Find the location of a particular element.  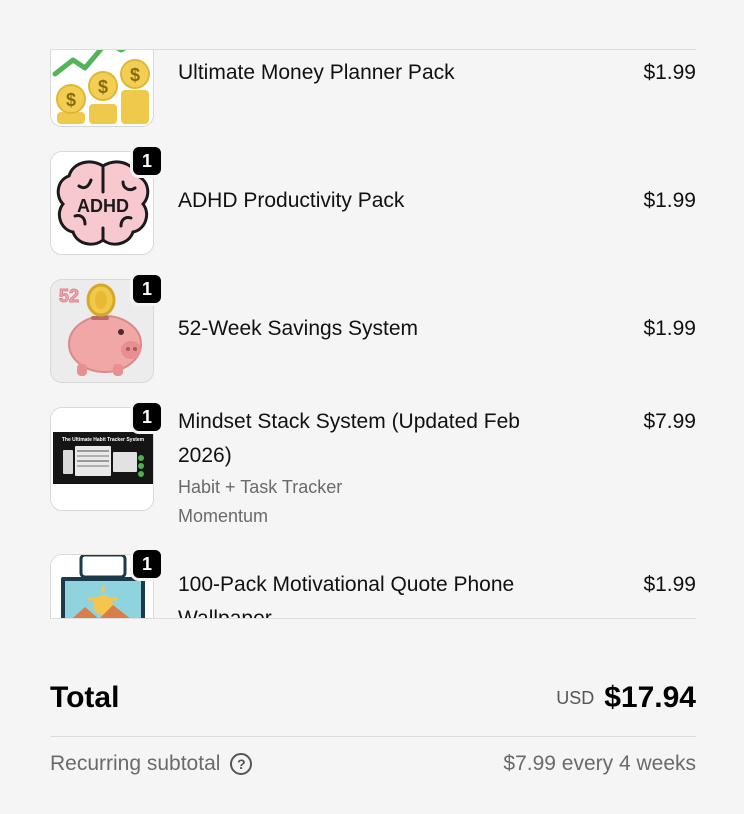

product-thumbnail-wrap: 1 is located at coordinates (107, 582).